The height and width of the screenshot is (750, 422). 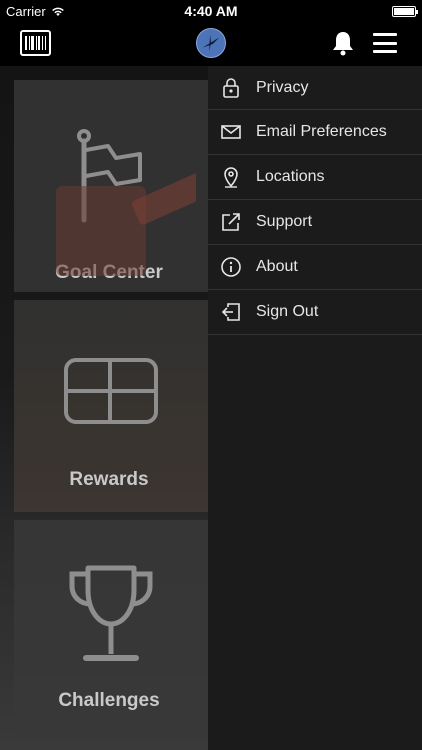 What do you see at coordinates (231, 177) in the screenshot?
I see `map-pin-icon` at bounding box center [231, 177].